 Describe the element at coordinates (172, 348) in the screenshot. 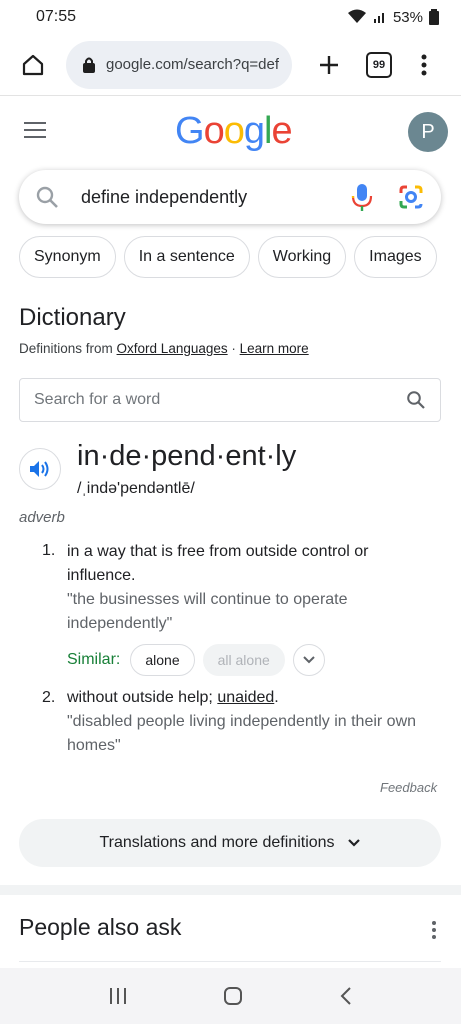

I see `oxford-languages-link: Oxford Languages` at that location.